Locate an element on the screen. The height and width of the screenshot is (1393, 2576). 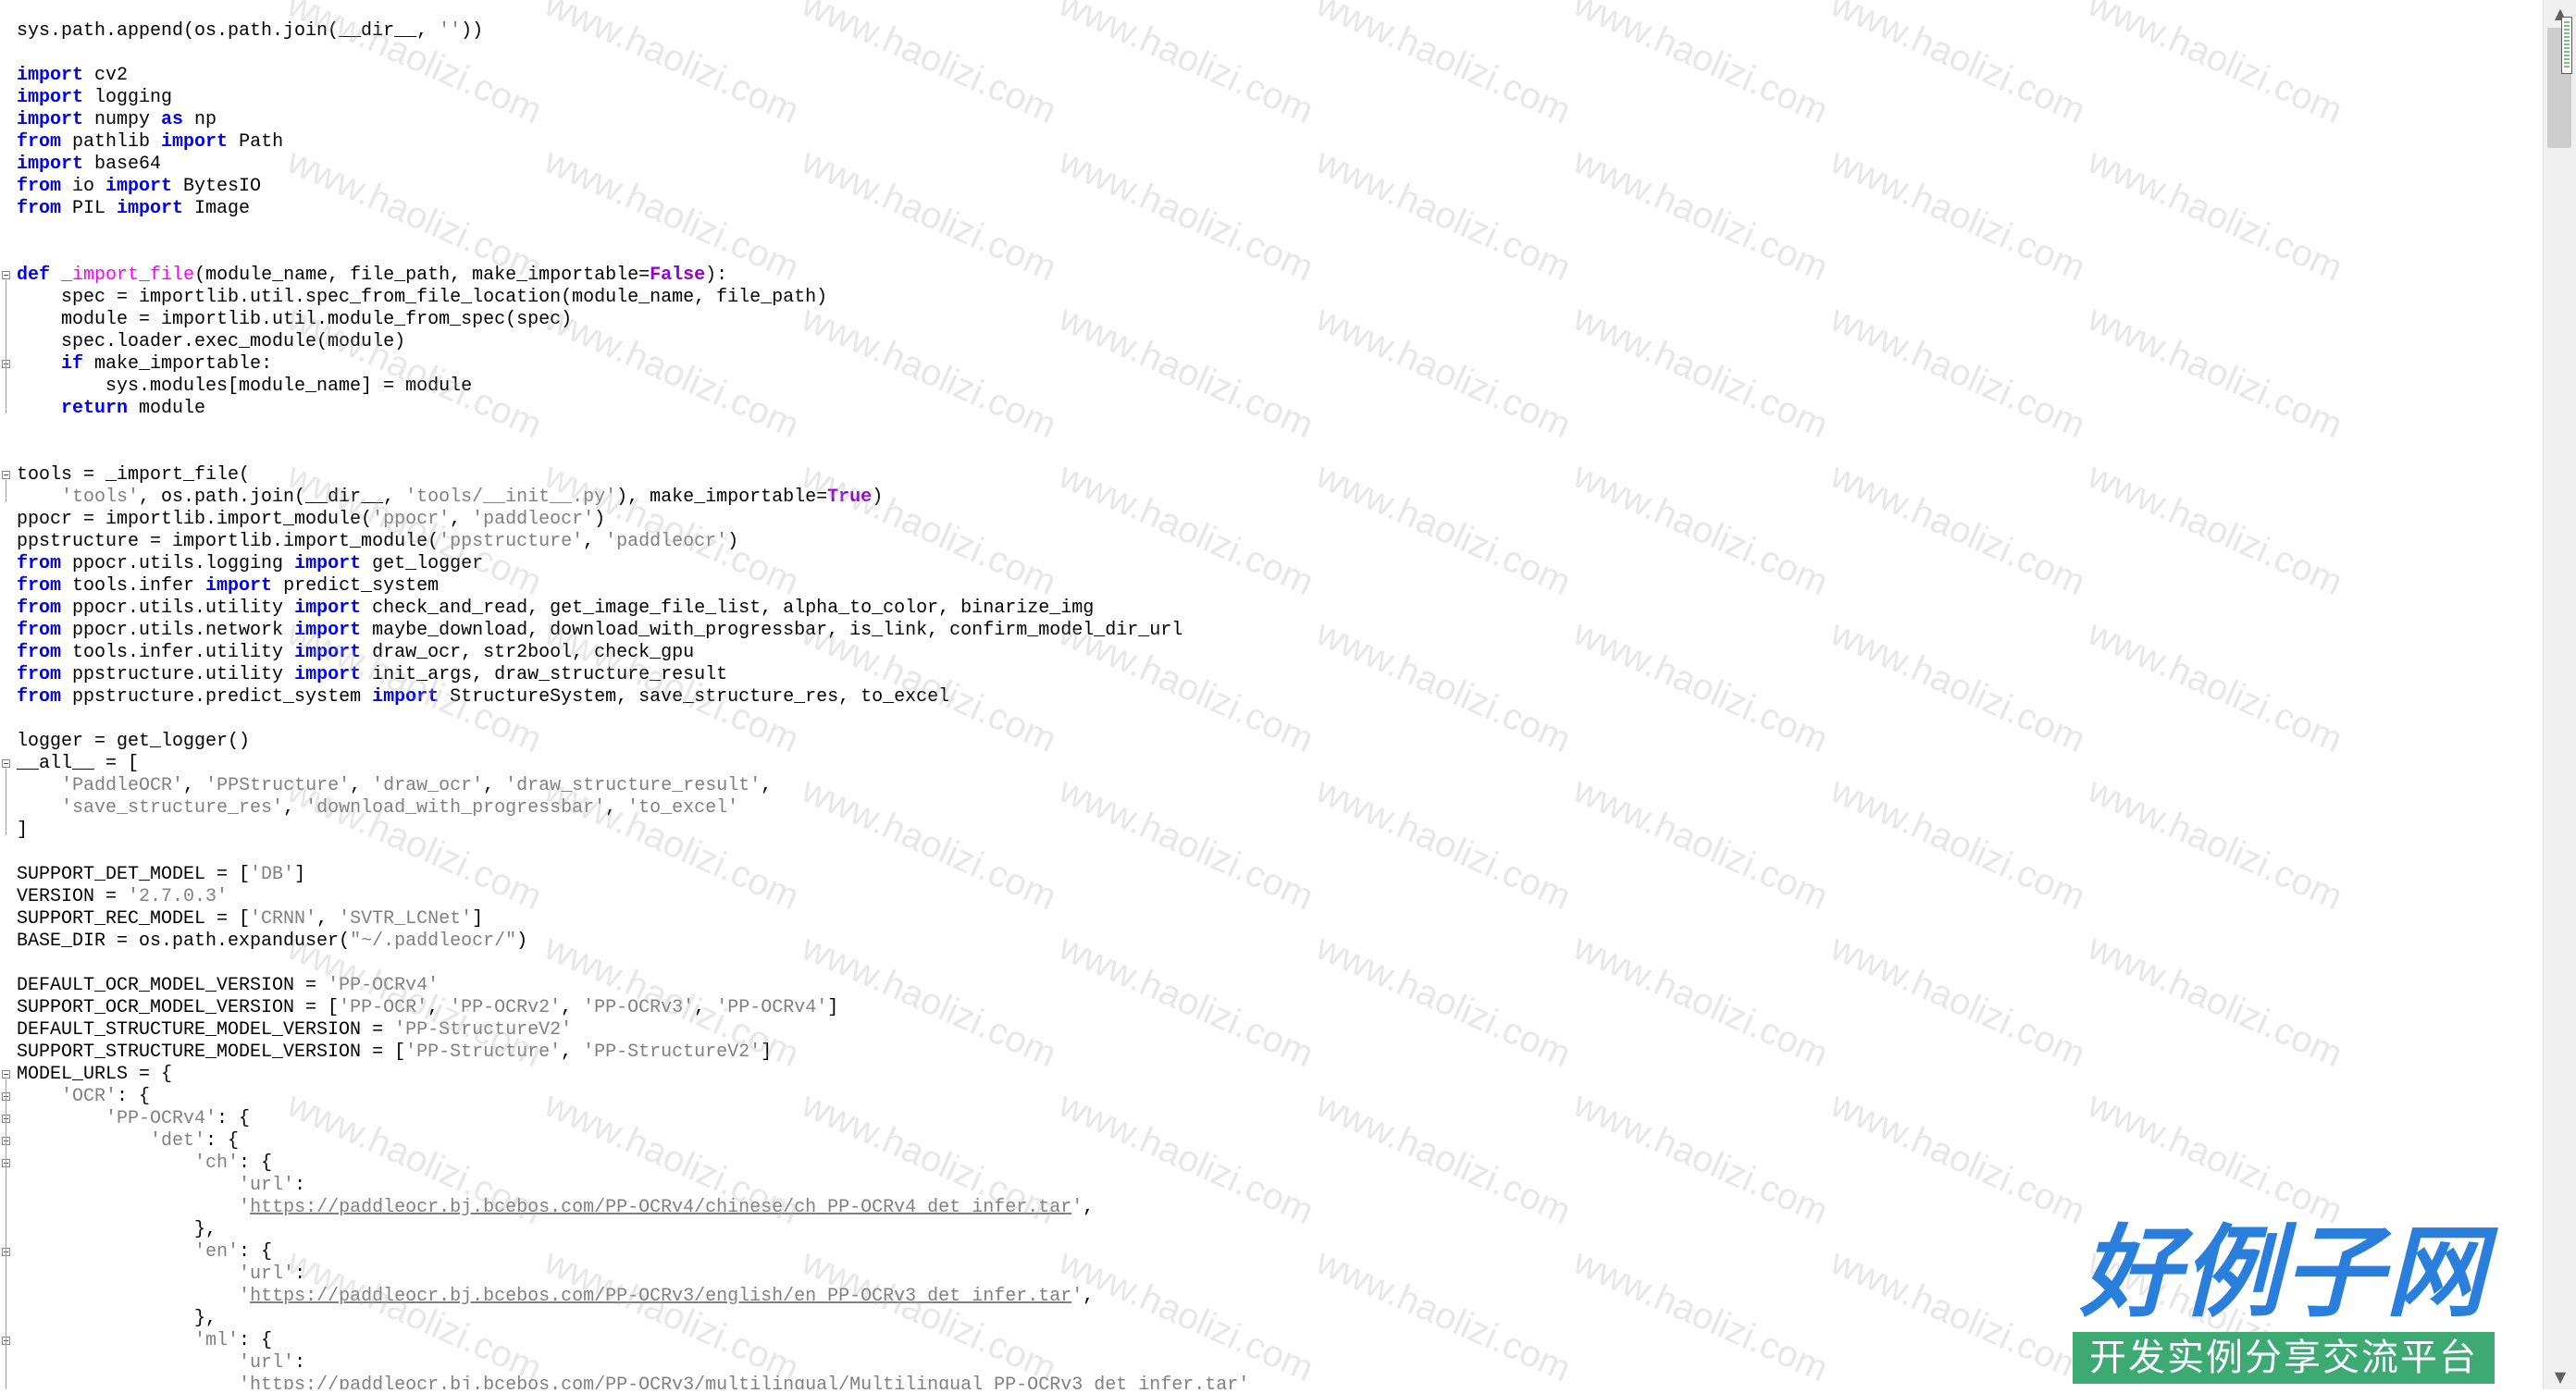
code-line: 'en': { is located at coordinates (633, 1252).